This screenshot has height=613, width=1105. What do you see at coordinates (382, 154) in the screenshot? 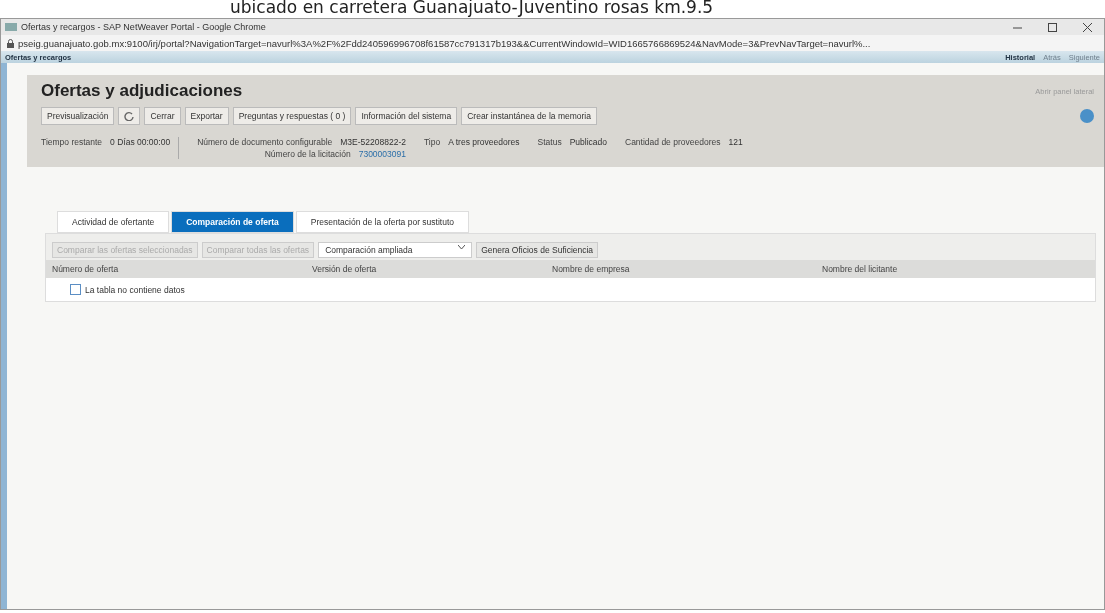
I see `info-link: 7300003091` at bounding box center [382, 154].